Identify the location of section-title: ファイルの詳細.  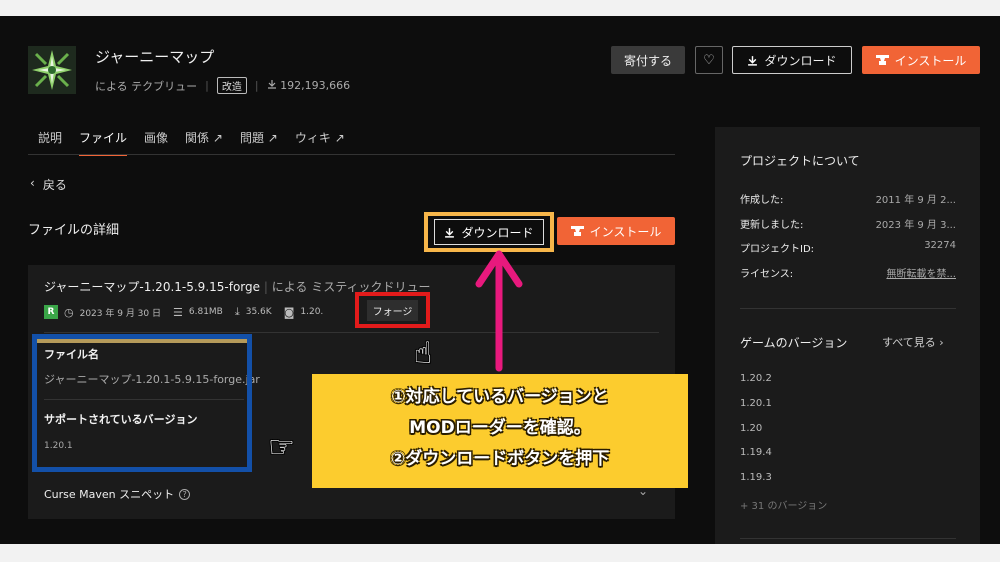
(74, 230).